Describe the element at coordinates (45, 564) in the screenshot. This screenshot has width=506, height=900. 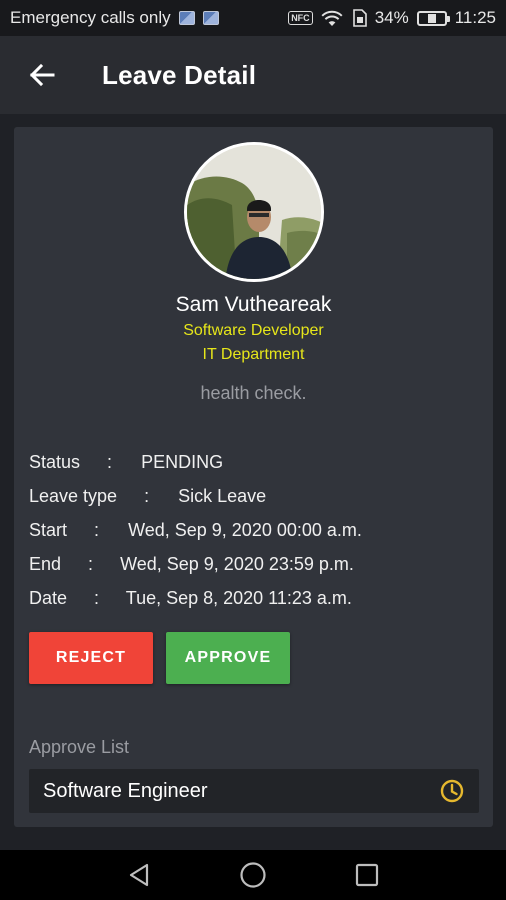
I see `detail-label: End` at that location.